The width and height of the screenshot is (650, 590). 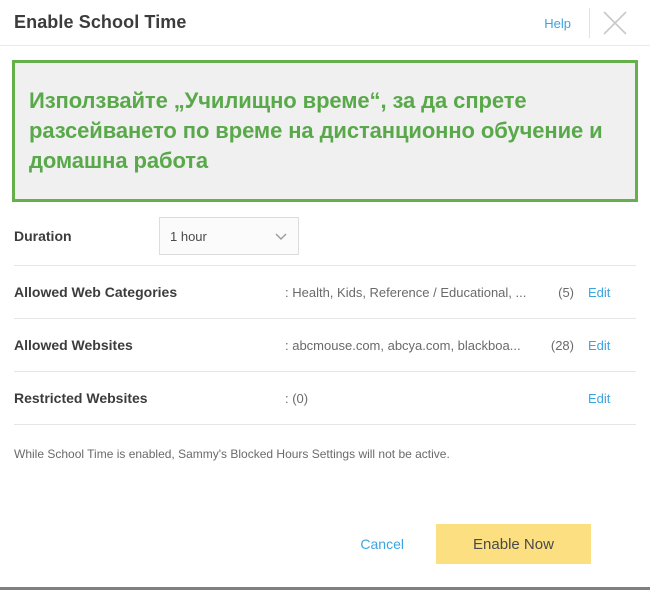 What do you see at coordinates (382, 544) in the screenshot?
I see `cancel-button: Cancel` at bounding box center [382, 544].